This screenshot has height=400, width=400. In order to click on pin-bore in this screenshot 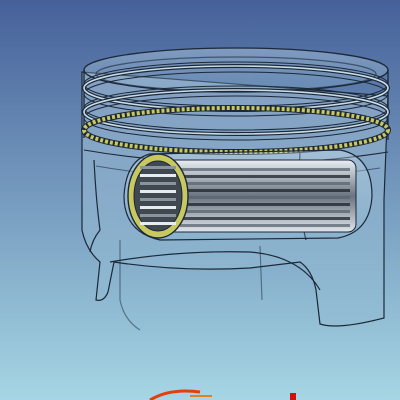, I will do `click(158, 196)`.